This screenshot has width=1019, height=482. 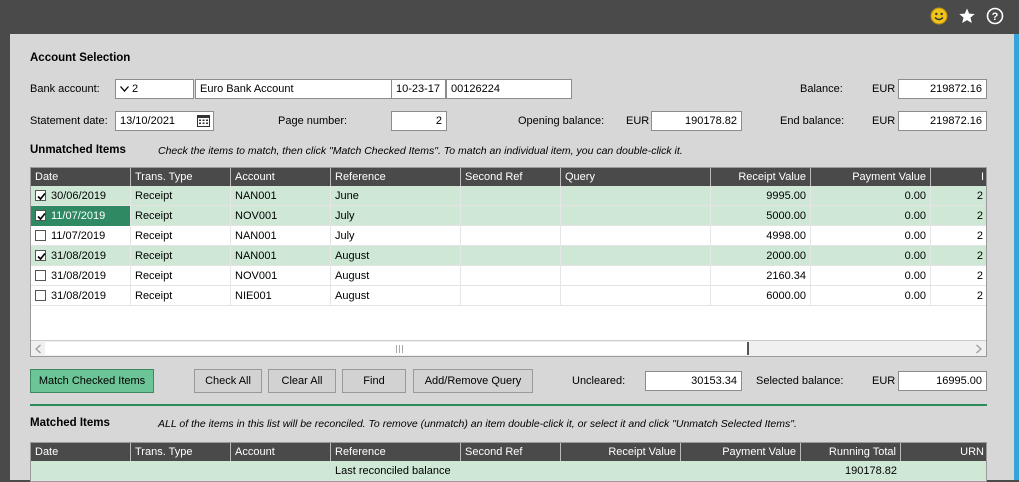 What do you see at coordinates (38, 349) in the screenshot?
I see `scroll-left-icon` at bounding box center [38, 349].